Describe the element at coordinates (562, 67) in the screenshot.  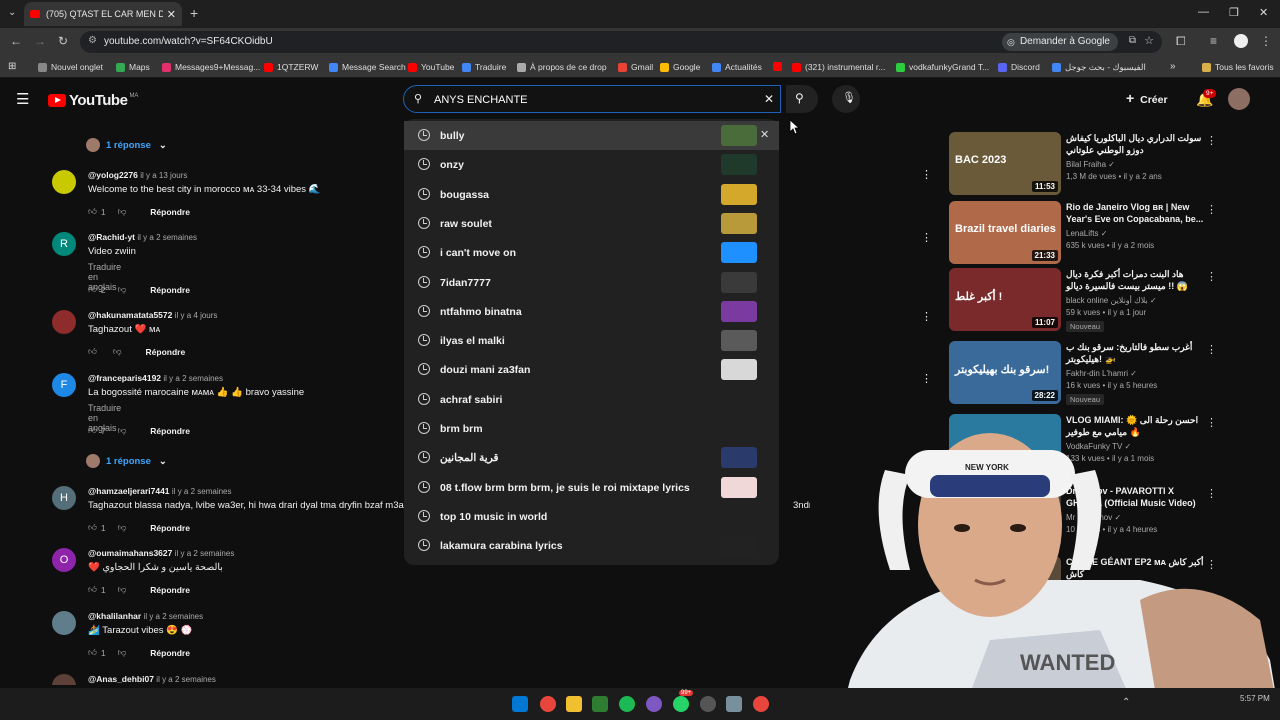
I see `bookmark-item: À propos de ce drop` at that location.